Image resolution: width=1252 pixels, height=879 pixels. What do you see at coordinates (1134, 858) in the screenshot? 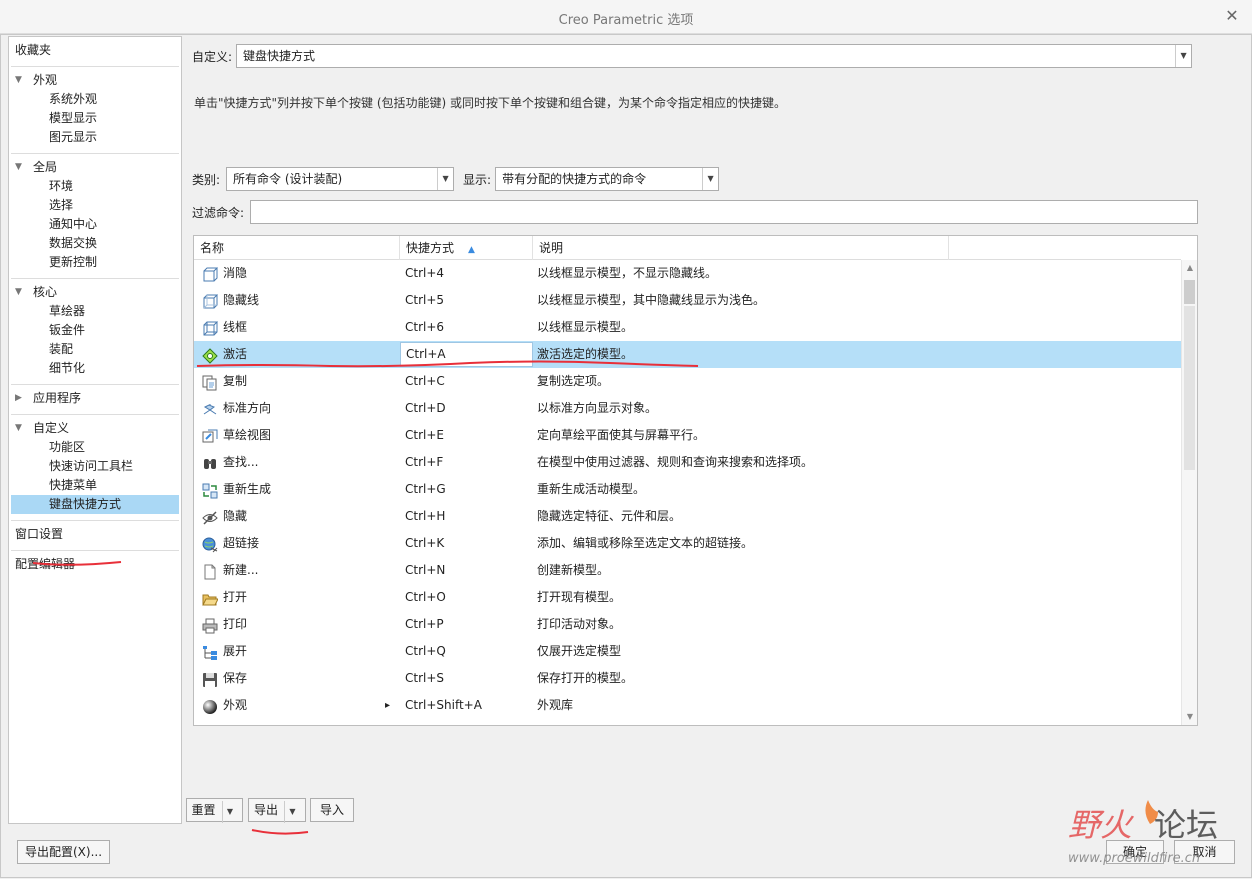
I see `svg-text: www.proewildfire.cn` at bounding box center [1134, 858].